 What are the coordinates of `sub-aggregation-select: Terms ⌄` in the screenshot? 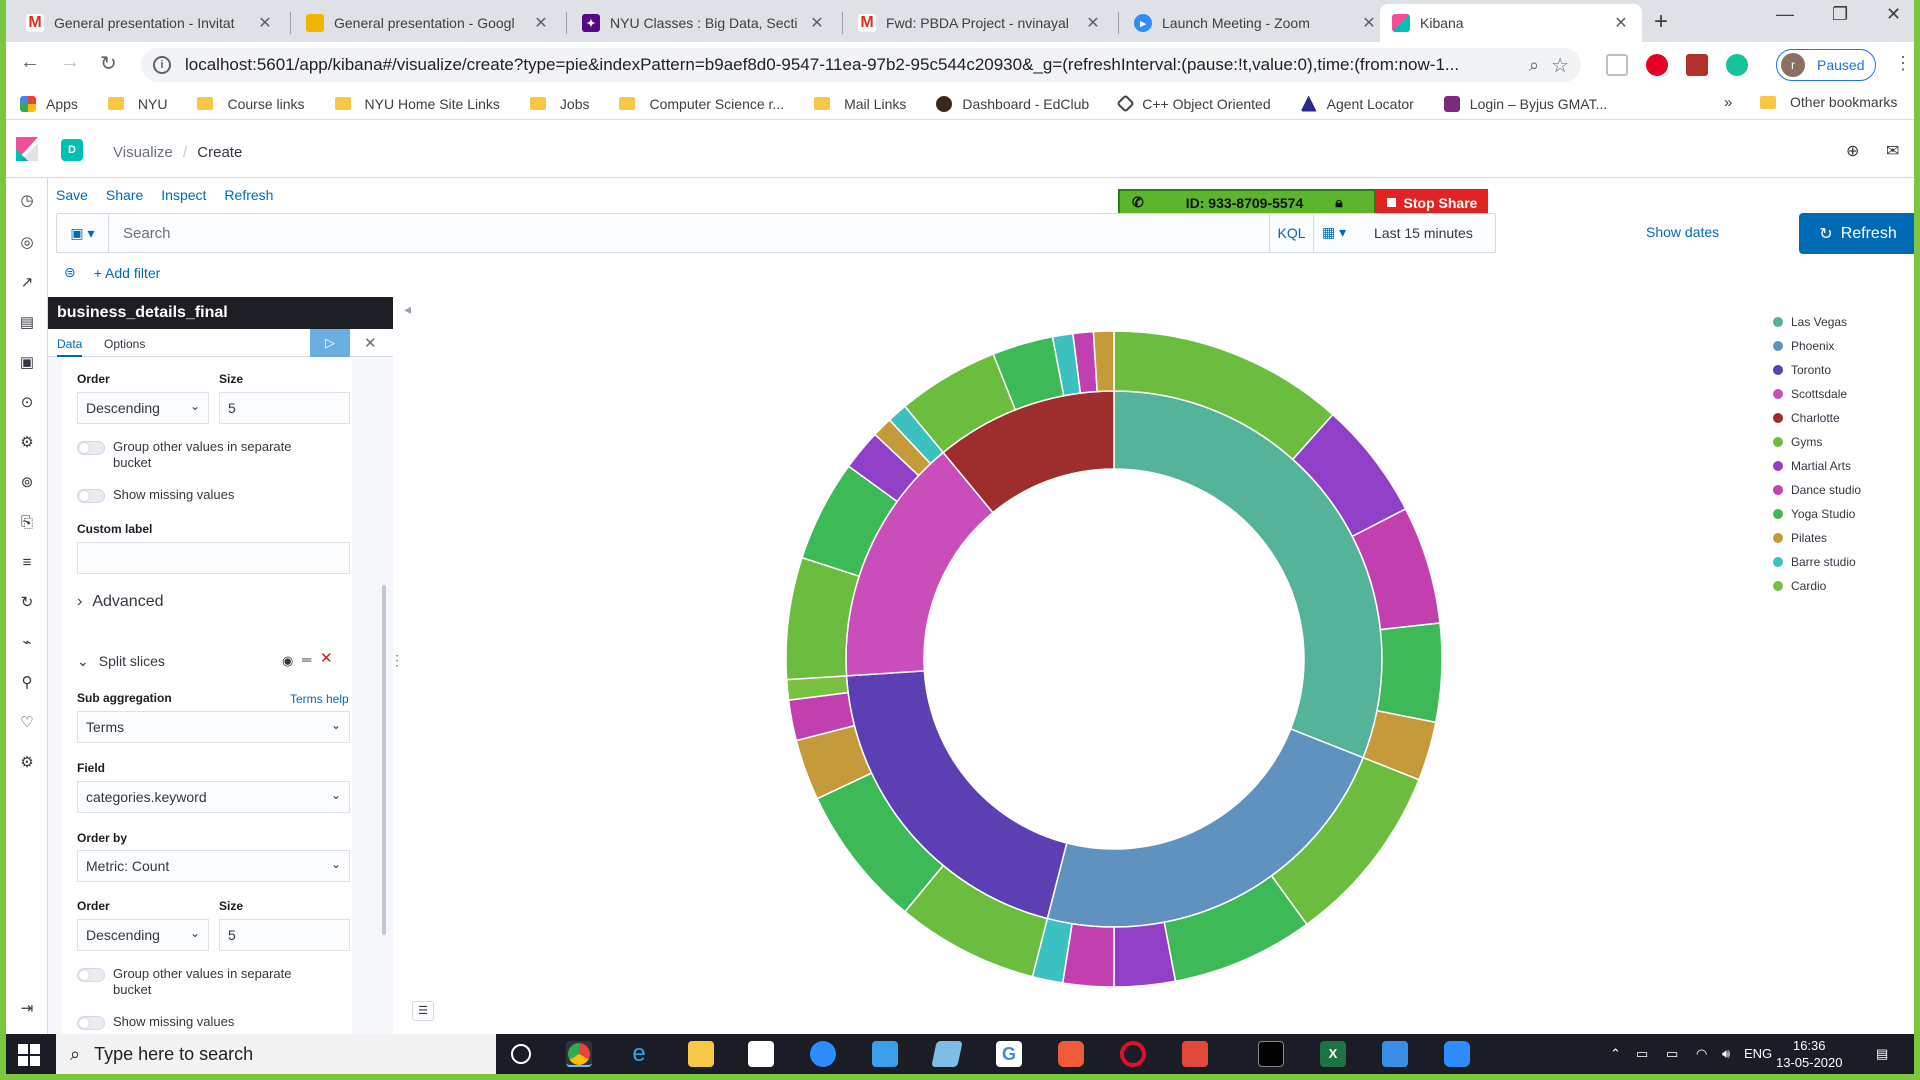 It's located at (213, 727).